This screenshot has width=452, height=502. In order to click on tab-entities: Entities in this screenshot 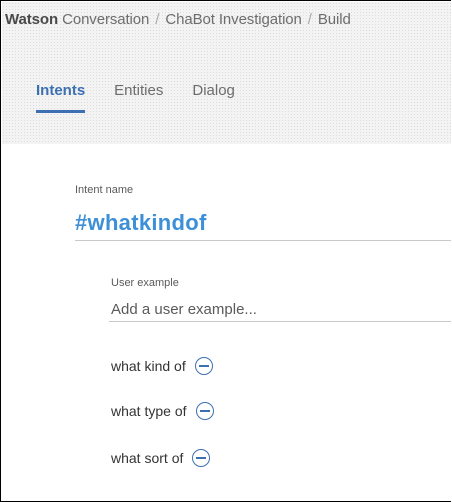, I will do `click(138, 97)`.